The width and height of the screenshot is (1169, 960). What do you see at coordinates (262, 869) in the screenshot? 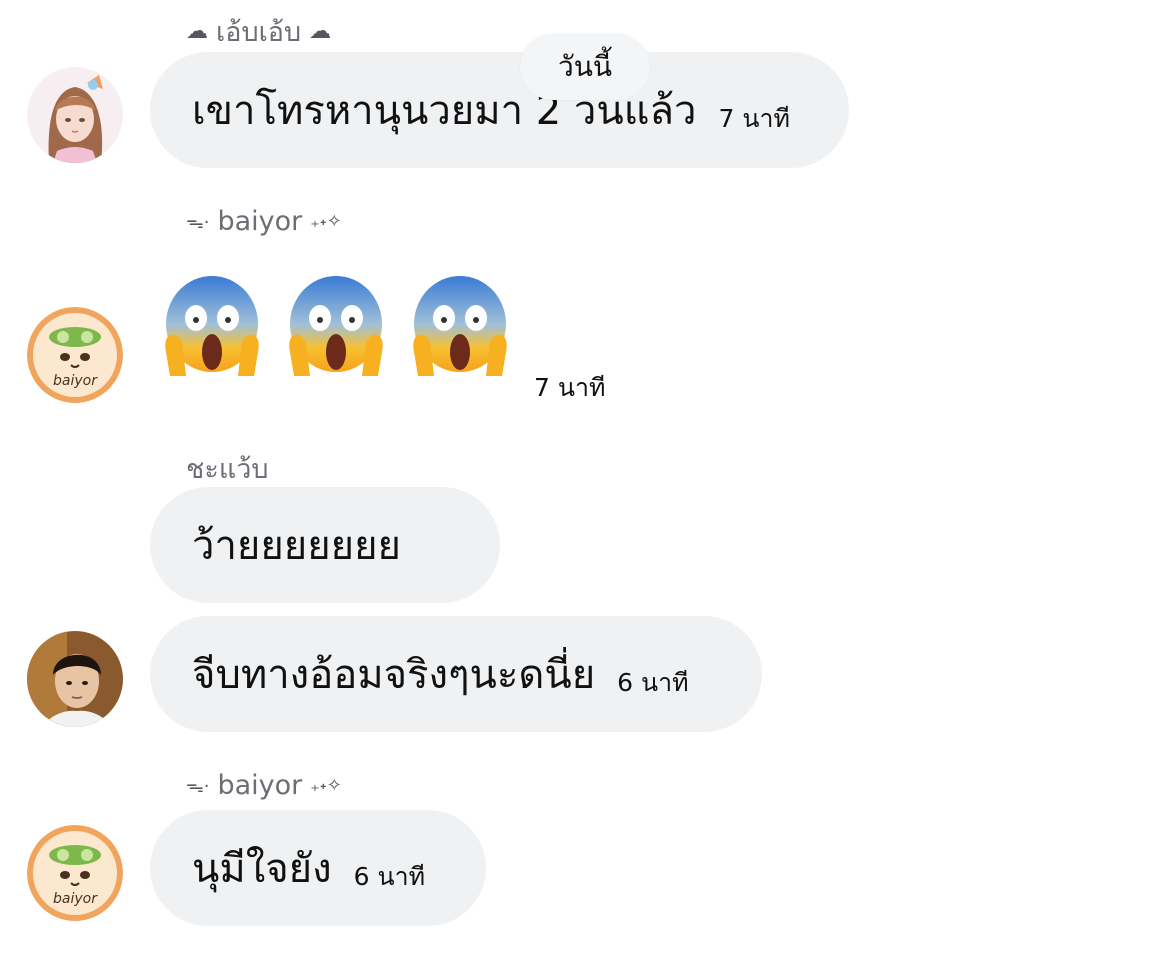
I see `message-text: นุมีใจยัง` at bounding box center [262, 869].